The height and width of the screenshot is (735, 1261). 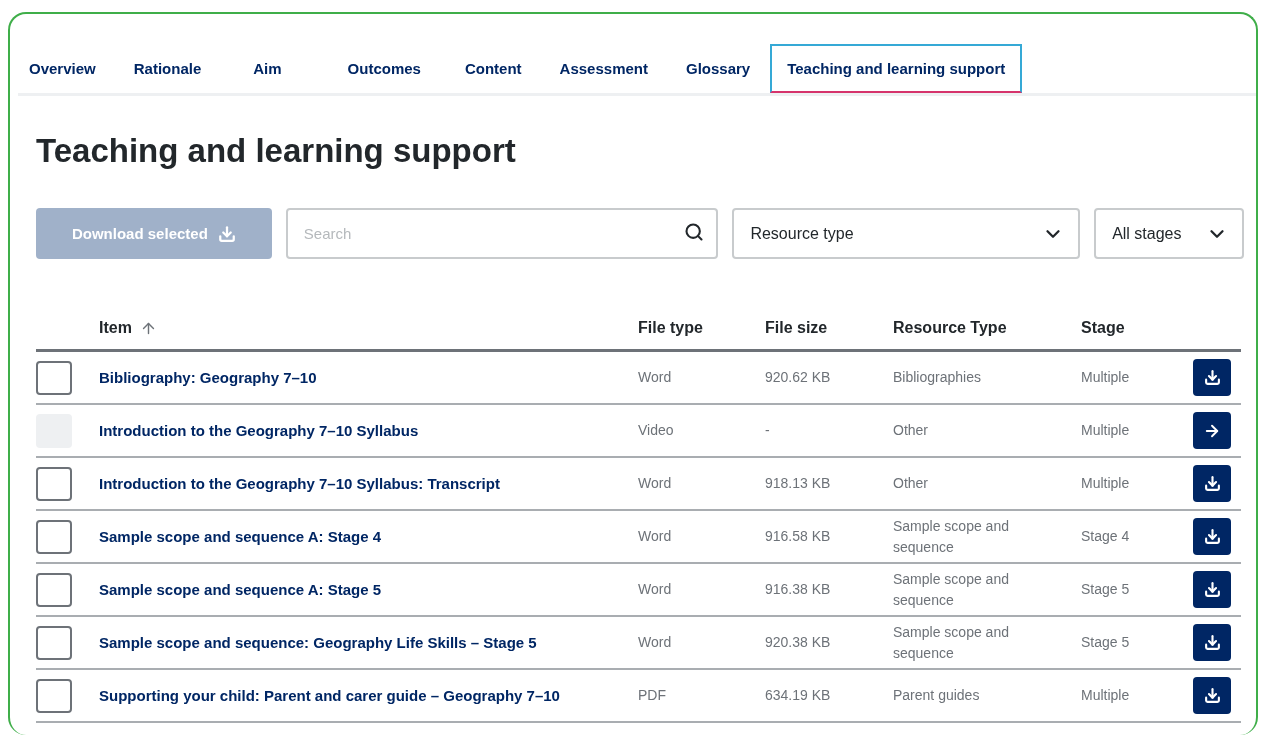 I want to click on dropdown-value: All stages, so click(x=1147, y=233).